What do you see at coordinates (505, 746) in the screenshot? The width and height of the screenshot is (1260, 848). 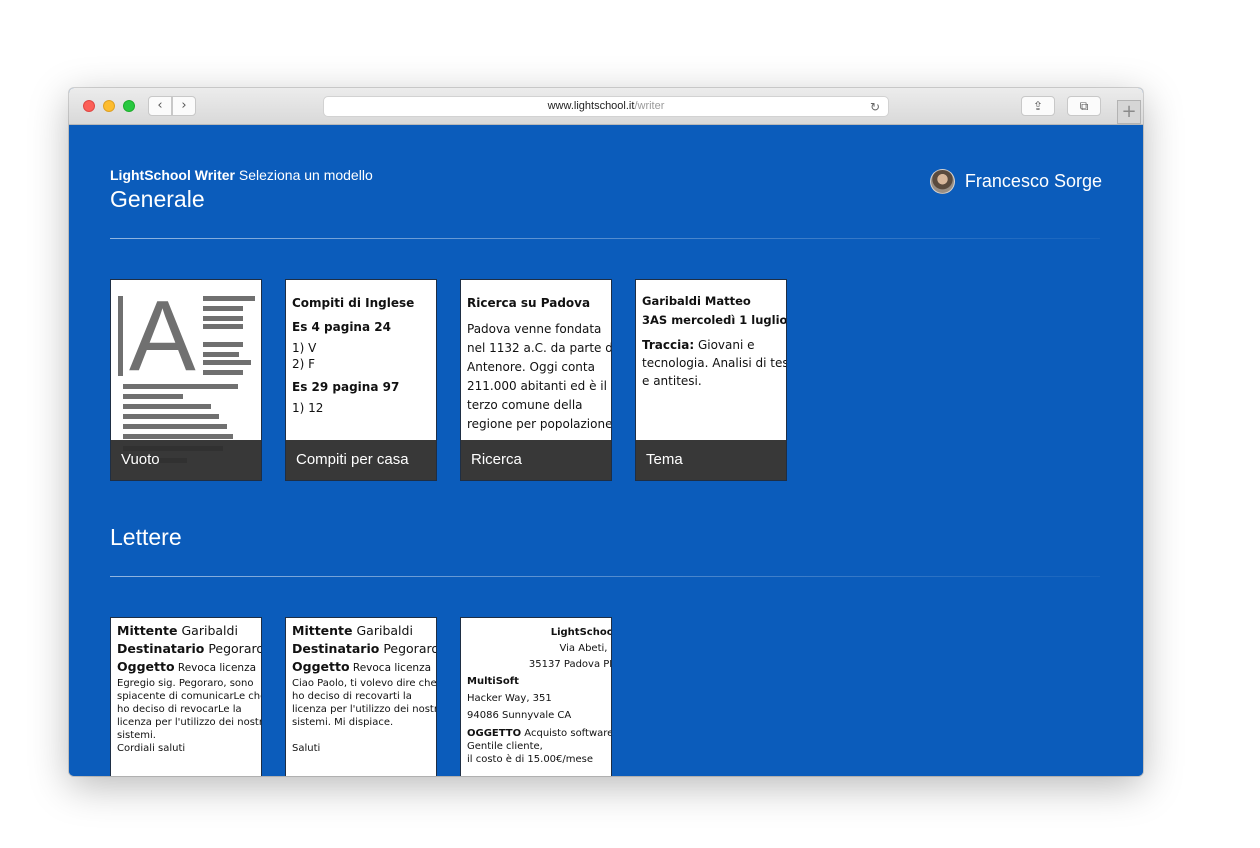 I see `letter-greeting: Gentile cliente,` at bounding box center [505, 746].